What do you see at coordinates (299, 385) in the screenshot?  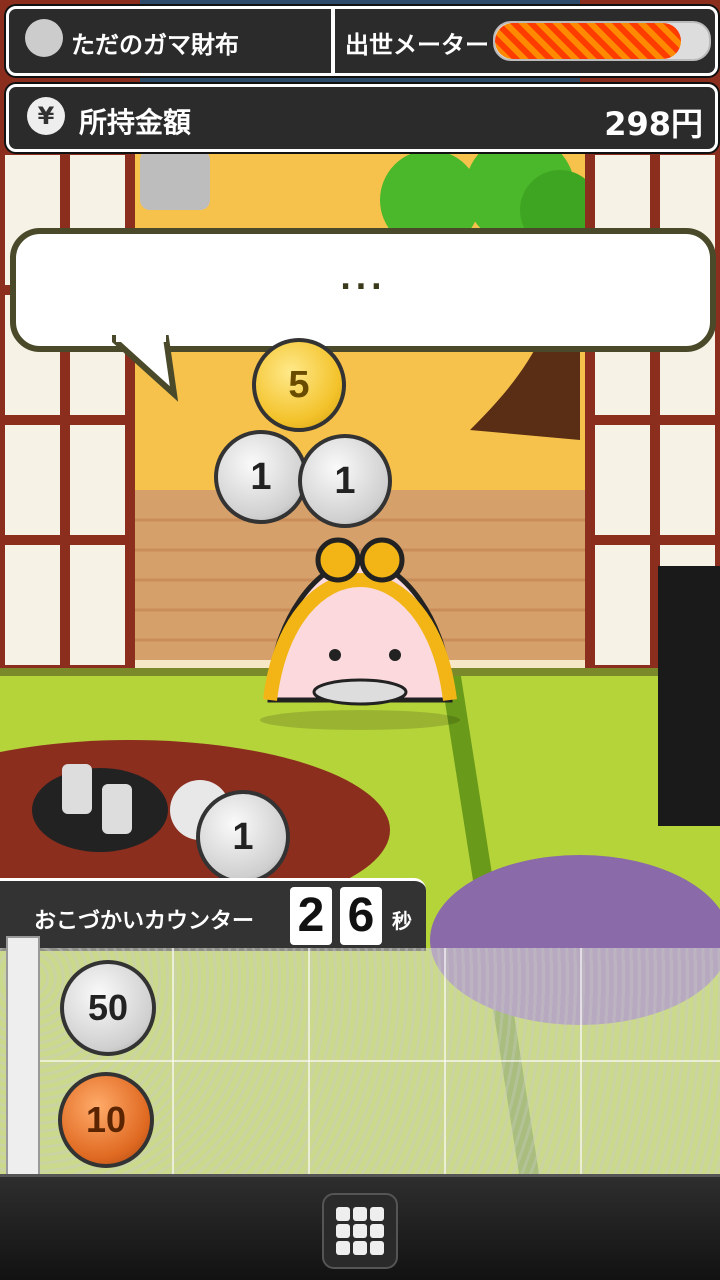 I see `coin-5-yen: 5` at bounding box center [299, 385].